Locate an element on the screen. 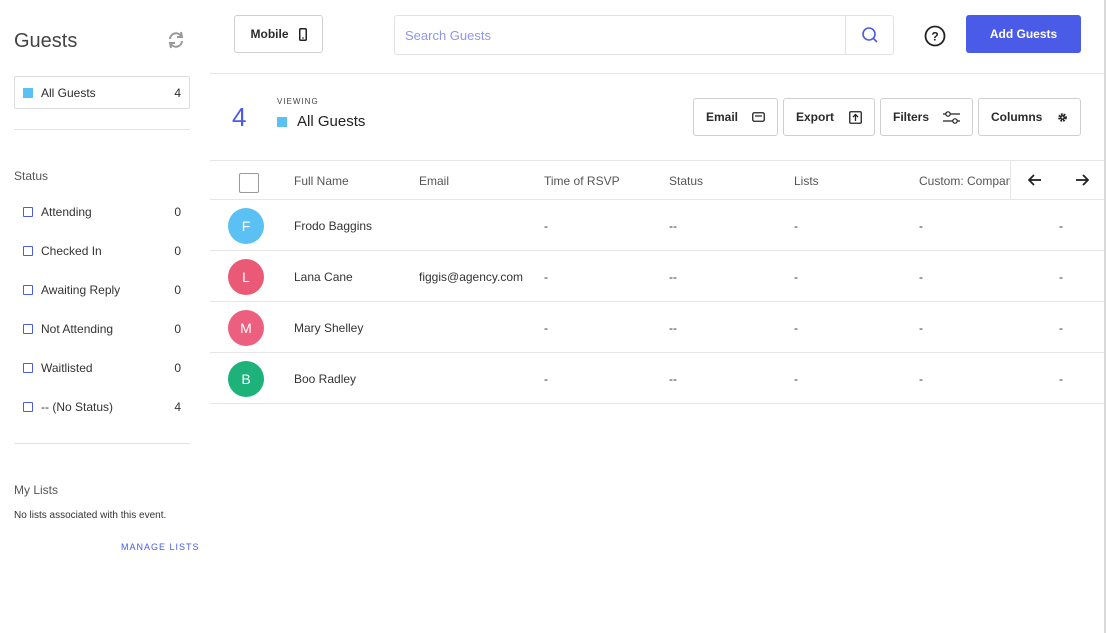 The width and height of the screenshot is (1106, 633). column-header-lists: Lists is located at coordinates (806, 181).